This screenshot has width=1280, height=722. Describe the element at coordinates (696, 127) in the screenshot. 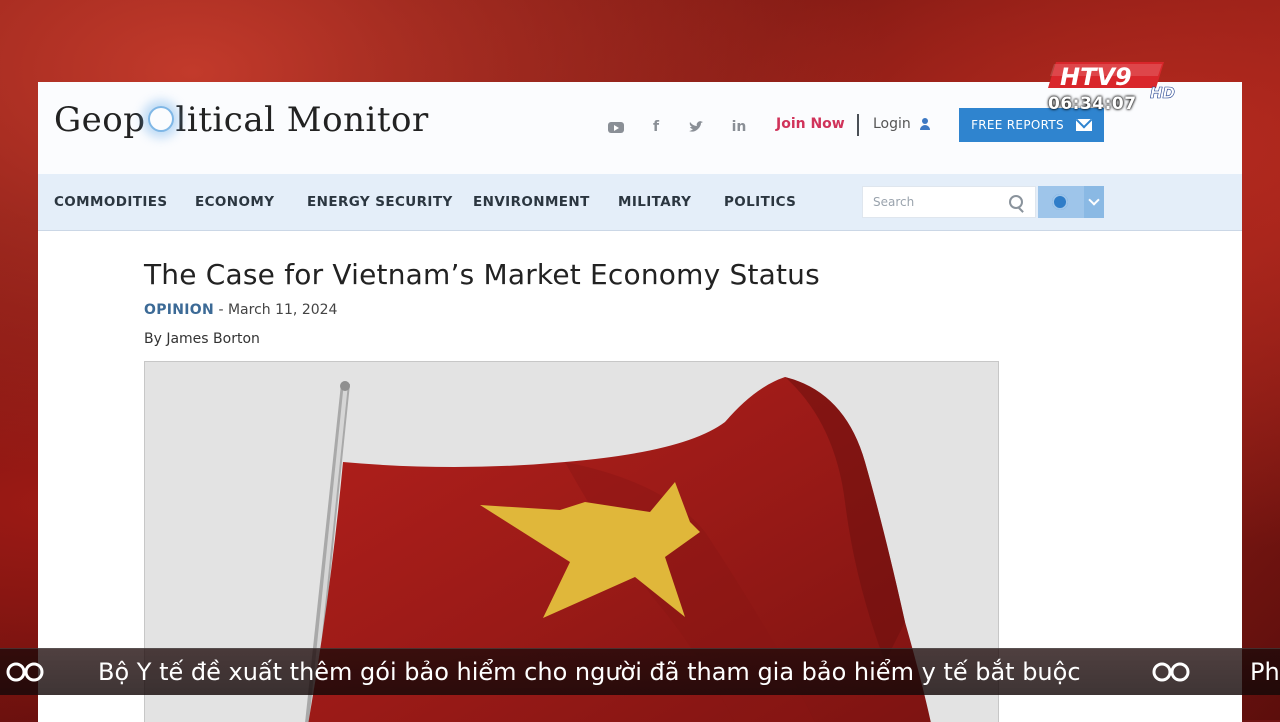

I see `twitter-icon` at that location.